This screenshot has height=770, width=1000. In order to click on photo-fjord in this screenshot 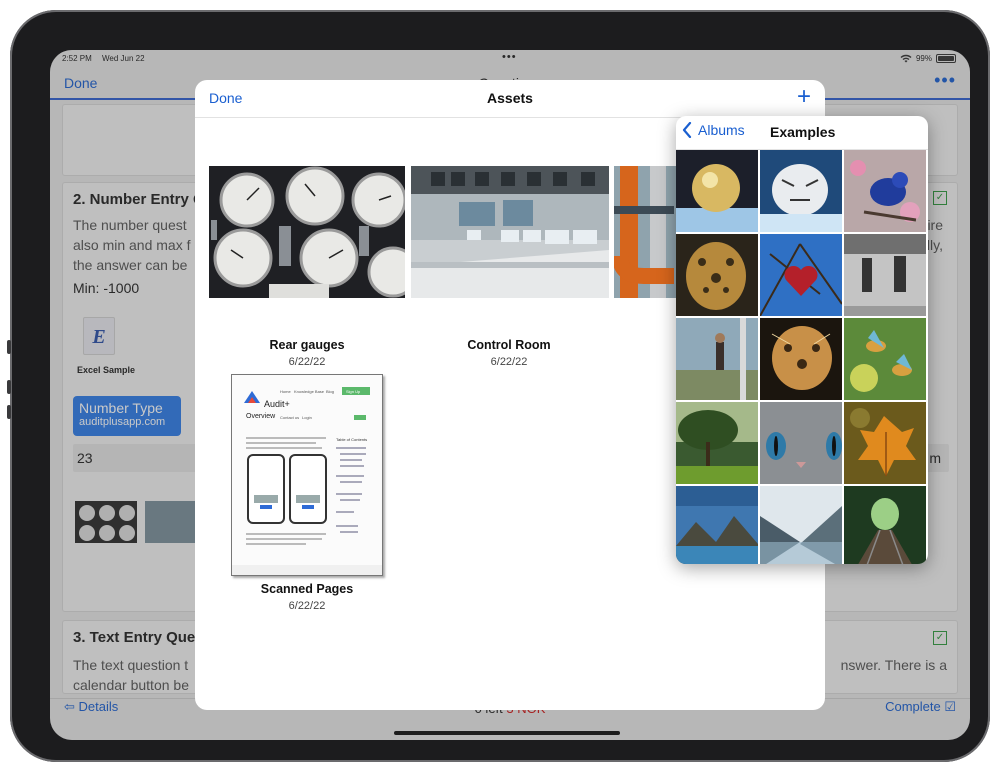, I will do `click(801, 525)`.